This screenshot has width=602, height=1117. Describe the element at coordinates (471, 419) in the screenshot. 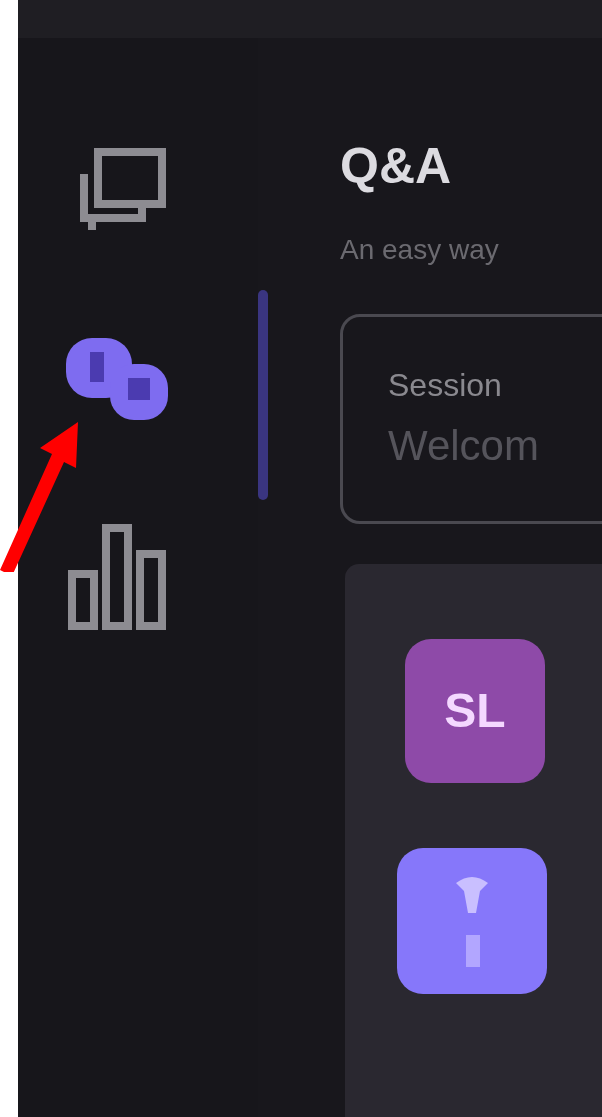

I see `session-card: Session Welcom` at that location.